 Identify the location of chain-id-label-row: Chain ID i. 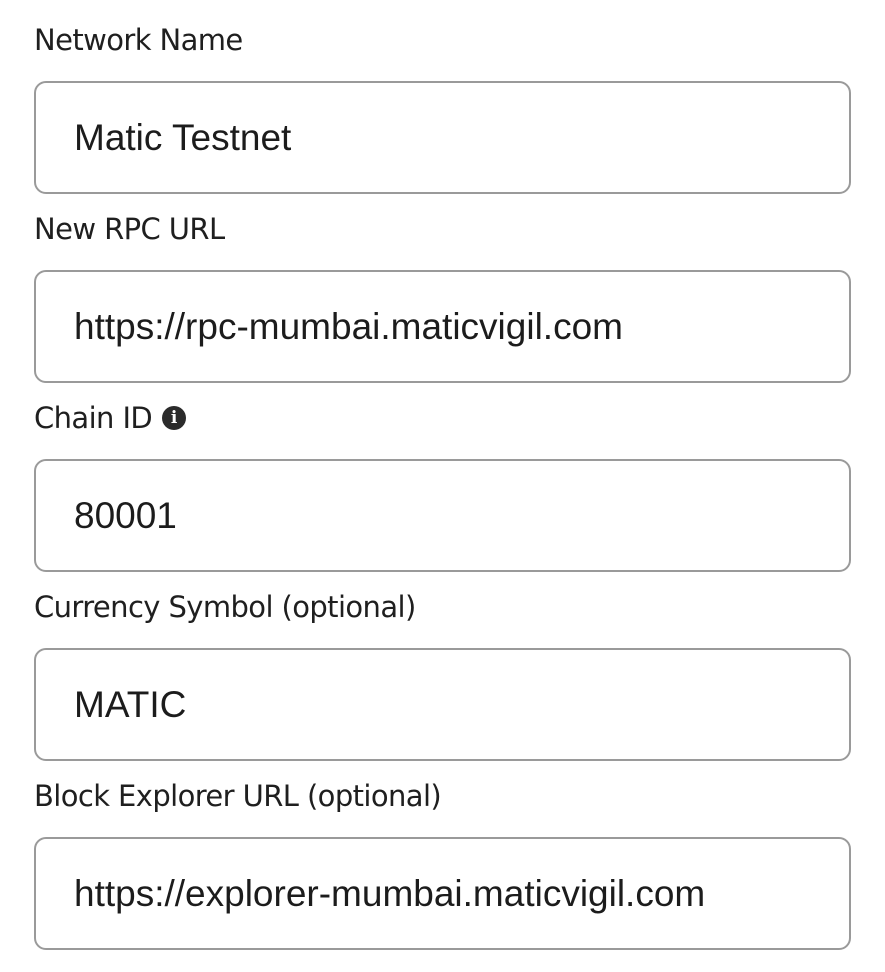
(110, 418).